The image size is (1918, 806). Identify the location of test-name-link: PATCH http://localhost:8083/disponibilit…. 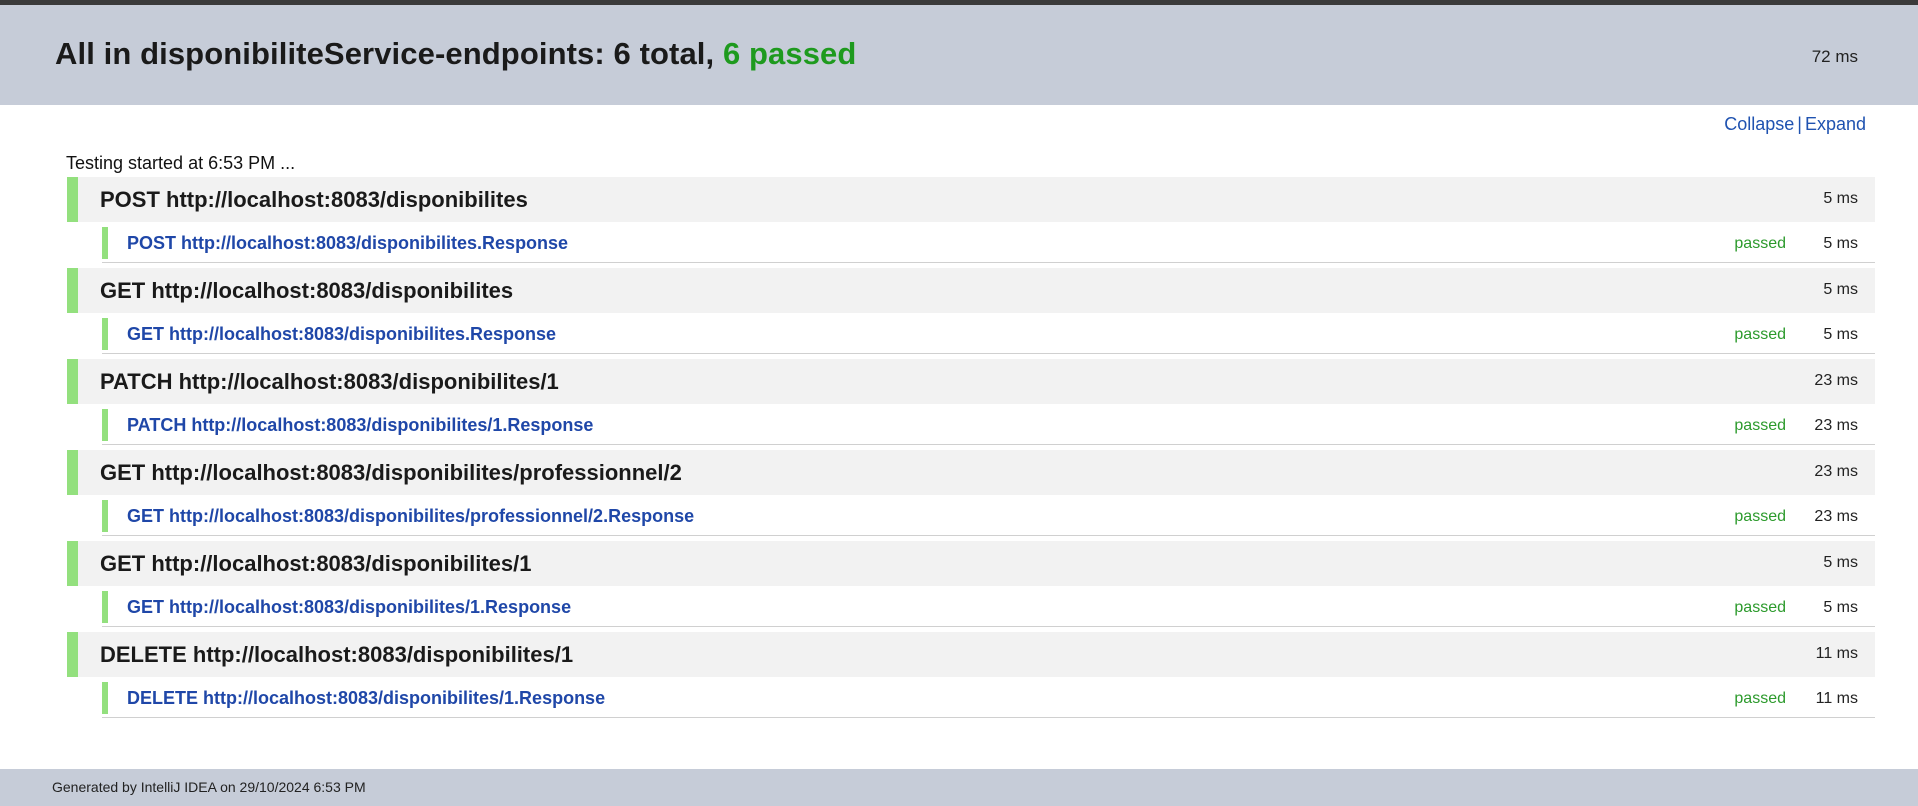
(360, 425).